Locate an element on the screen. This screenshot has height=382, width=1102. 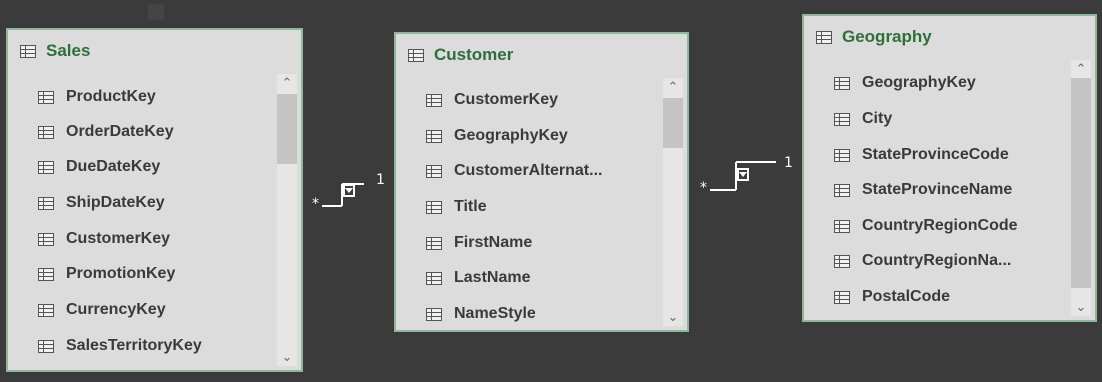
field-item: Title is located at coordinates (528, 207).